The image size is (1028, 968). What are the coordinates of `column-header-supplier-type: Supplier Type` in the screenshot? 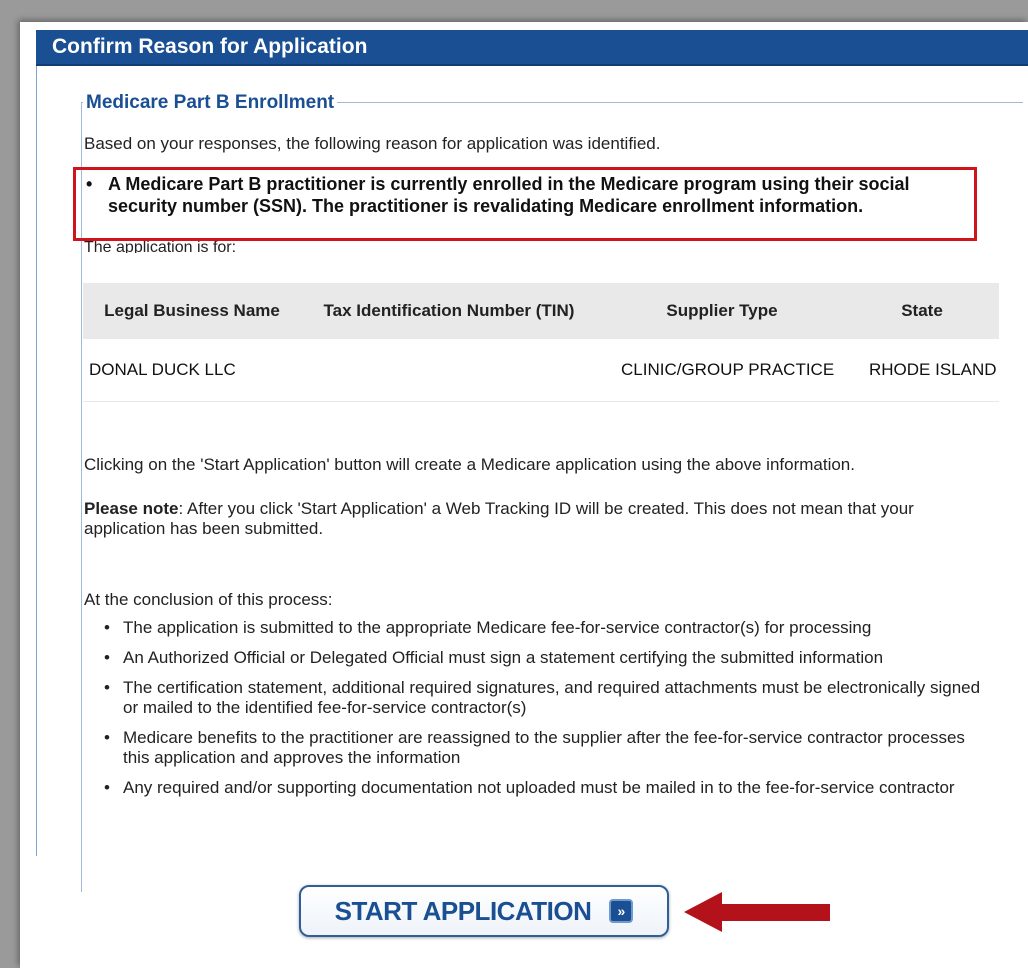 It's located at (722, 311).